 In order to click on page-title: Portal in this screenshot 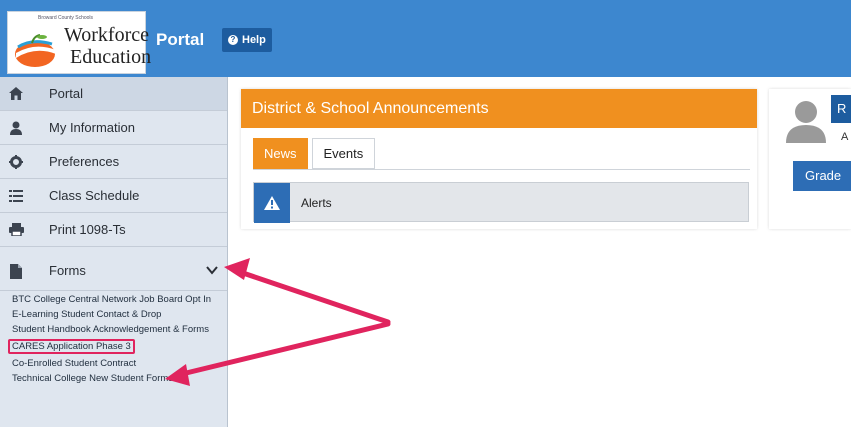, I will do `click(180, 39)`.